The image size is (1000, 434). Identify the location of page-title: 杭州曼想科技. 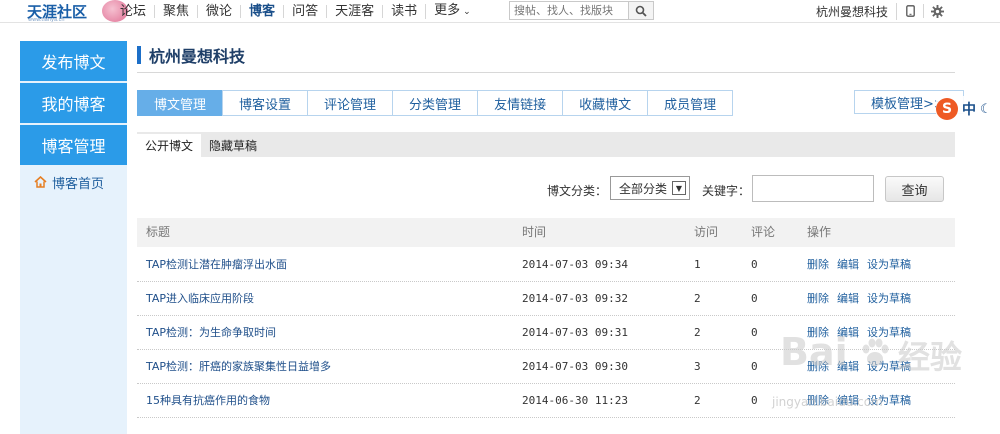
(191, 55).